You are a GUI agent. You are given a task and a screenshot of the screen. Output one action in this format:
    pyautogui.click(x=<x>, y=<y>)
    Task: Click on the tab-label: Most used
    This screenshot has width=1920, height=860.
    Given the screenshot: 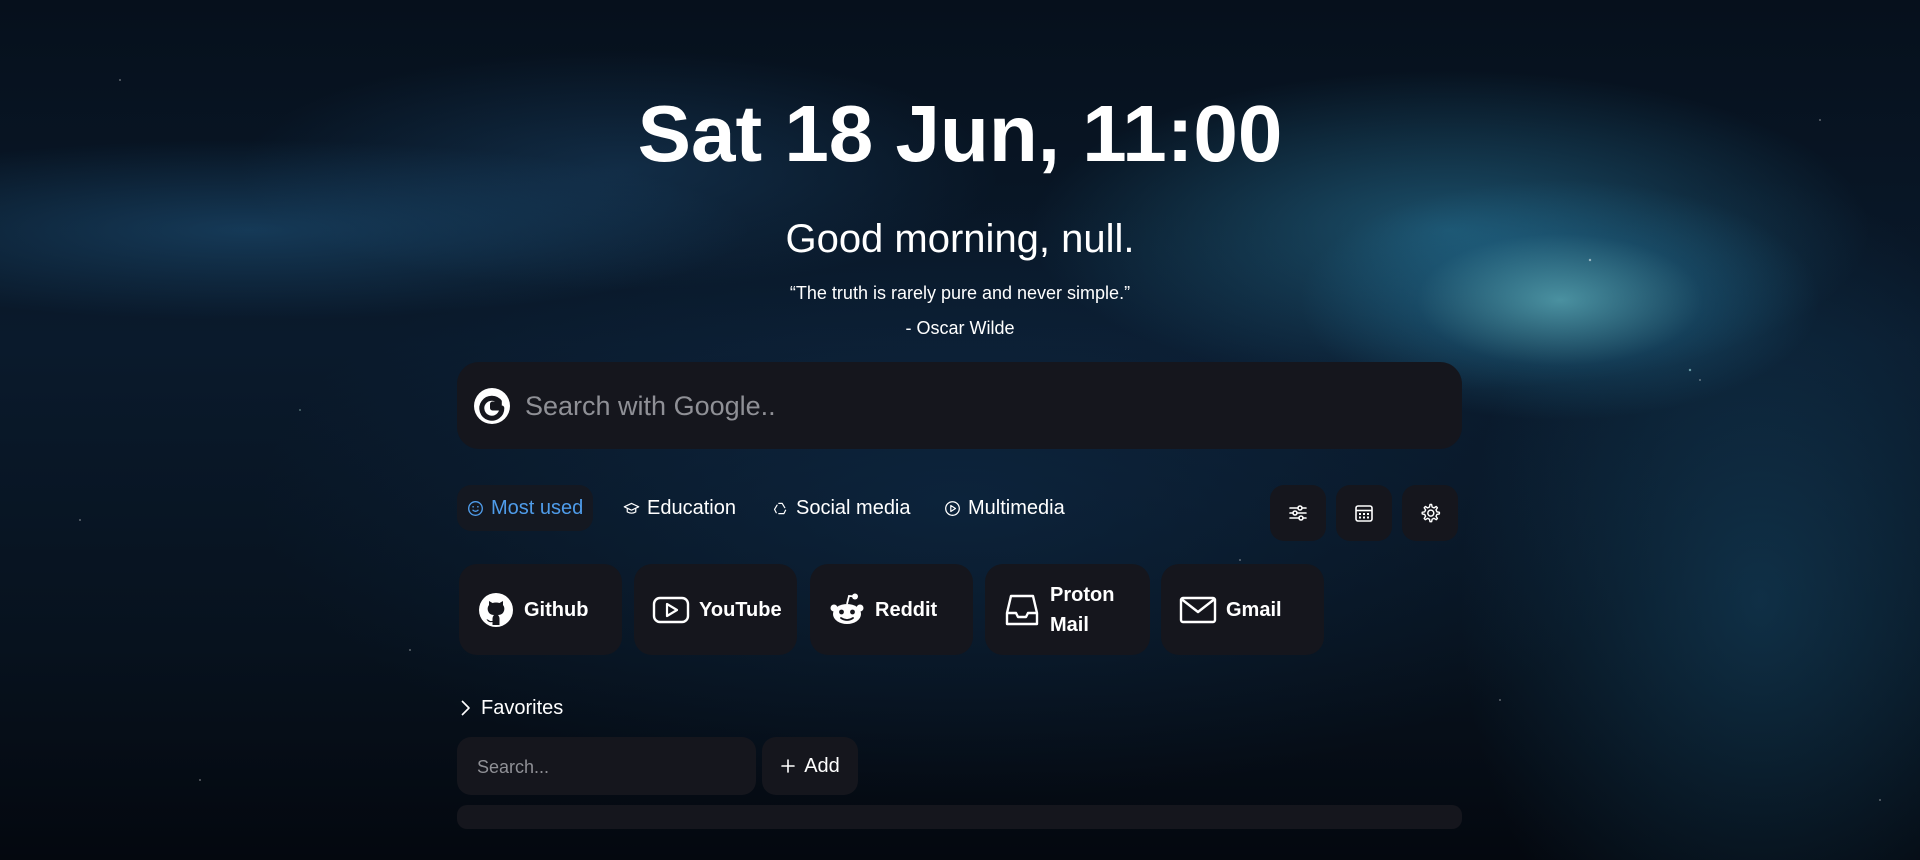 What is the action you would take?
    pyautogui.click(x=537, y=507)
    